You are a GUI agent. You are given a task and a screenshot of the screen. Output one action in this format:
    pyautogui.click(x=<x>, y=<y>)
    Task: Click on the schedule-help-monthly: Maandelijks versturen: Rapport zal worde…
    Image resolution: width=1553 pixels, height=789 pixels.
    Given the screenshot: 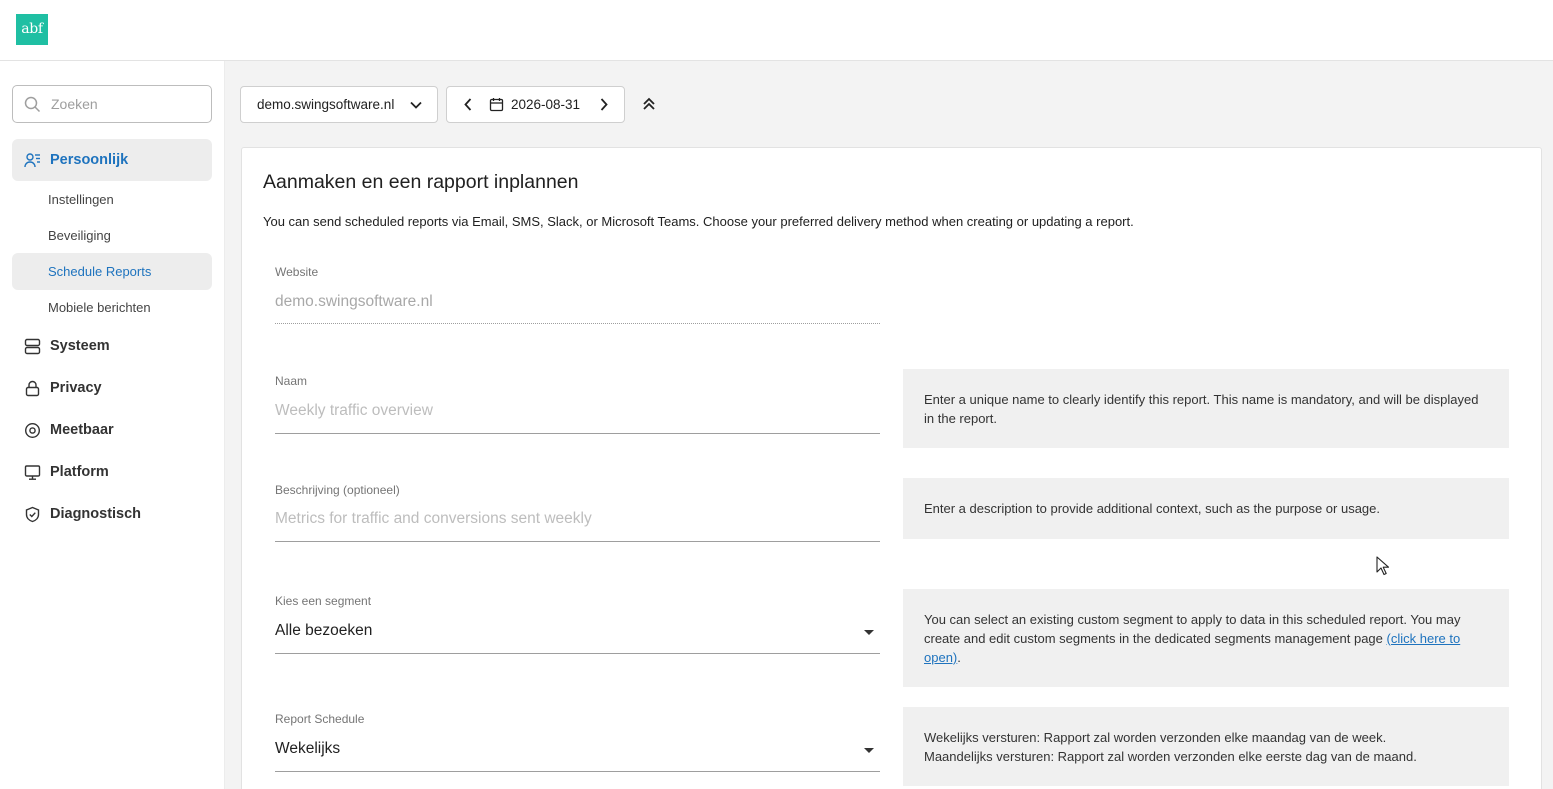 What is the action you would take?
    pyautogui.click(x=1170, y=756)
    